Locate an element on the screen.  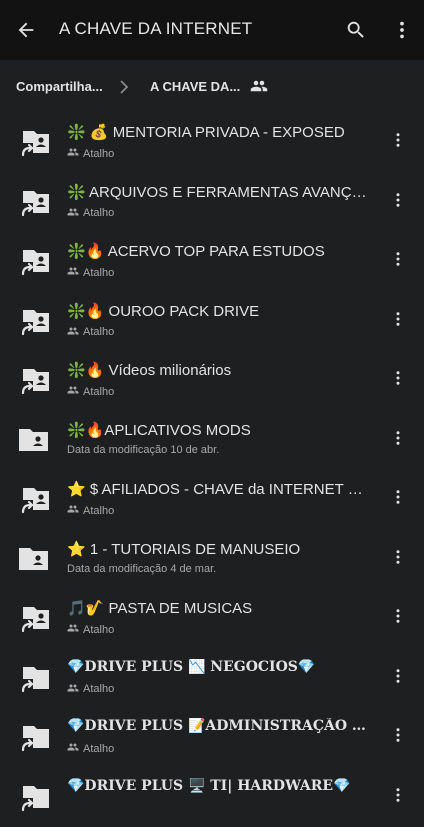
item-name: ⭐ 1 - TUTORIAIS DE MANUSEIO is located at coordinates (217, 549).